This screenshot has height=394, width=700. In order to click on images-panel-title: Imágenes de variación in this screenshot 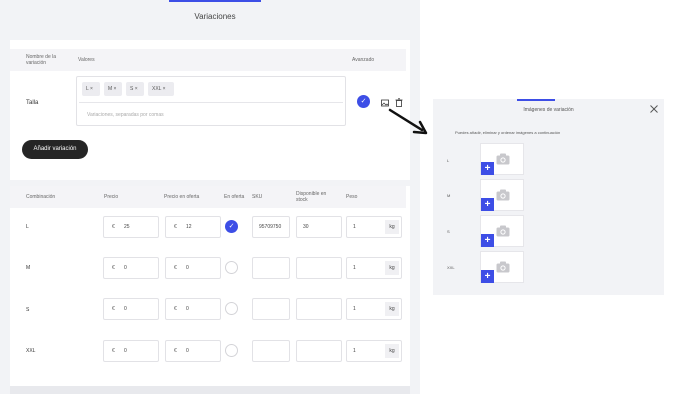, I will do `click(548, 110)`.